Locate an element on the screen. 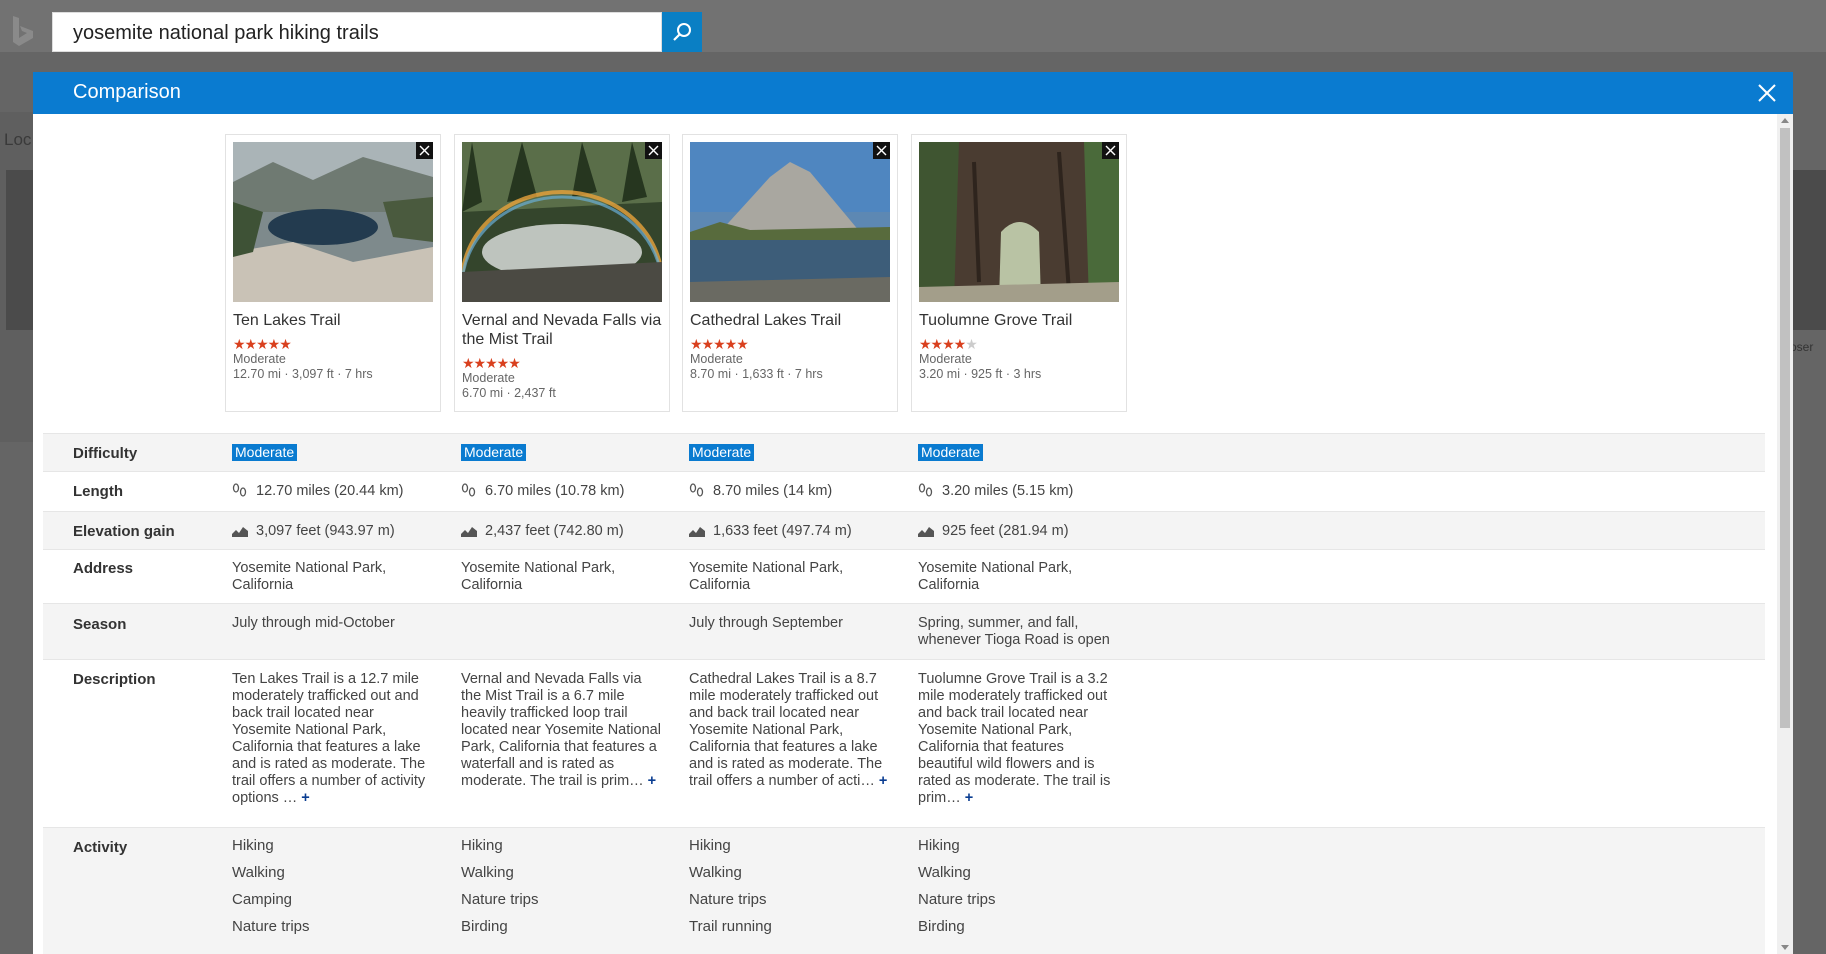 The image size is (1826, 954). trail-summary: 3.20 mi · 925 ft · 3 hrs is located at coordinates (980, 374).